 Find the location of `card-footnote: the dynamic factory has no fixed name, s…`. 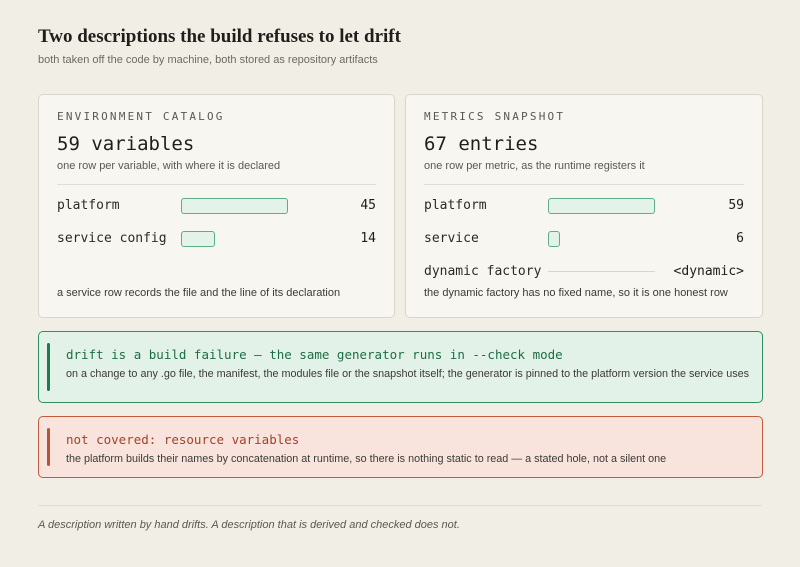

card-footnote: the dynamic factory has no fixed name, s… is located at coordinates (576, 293).